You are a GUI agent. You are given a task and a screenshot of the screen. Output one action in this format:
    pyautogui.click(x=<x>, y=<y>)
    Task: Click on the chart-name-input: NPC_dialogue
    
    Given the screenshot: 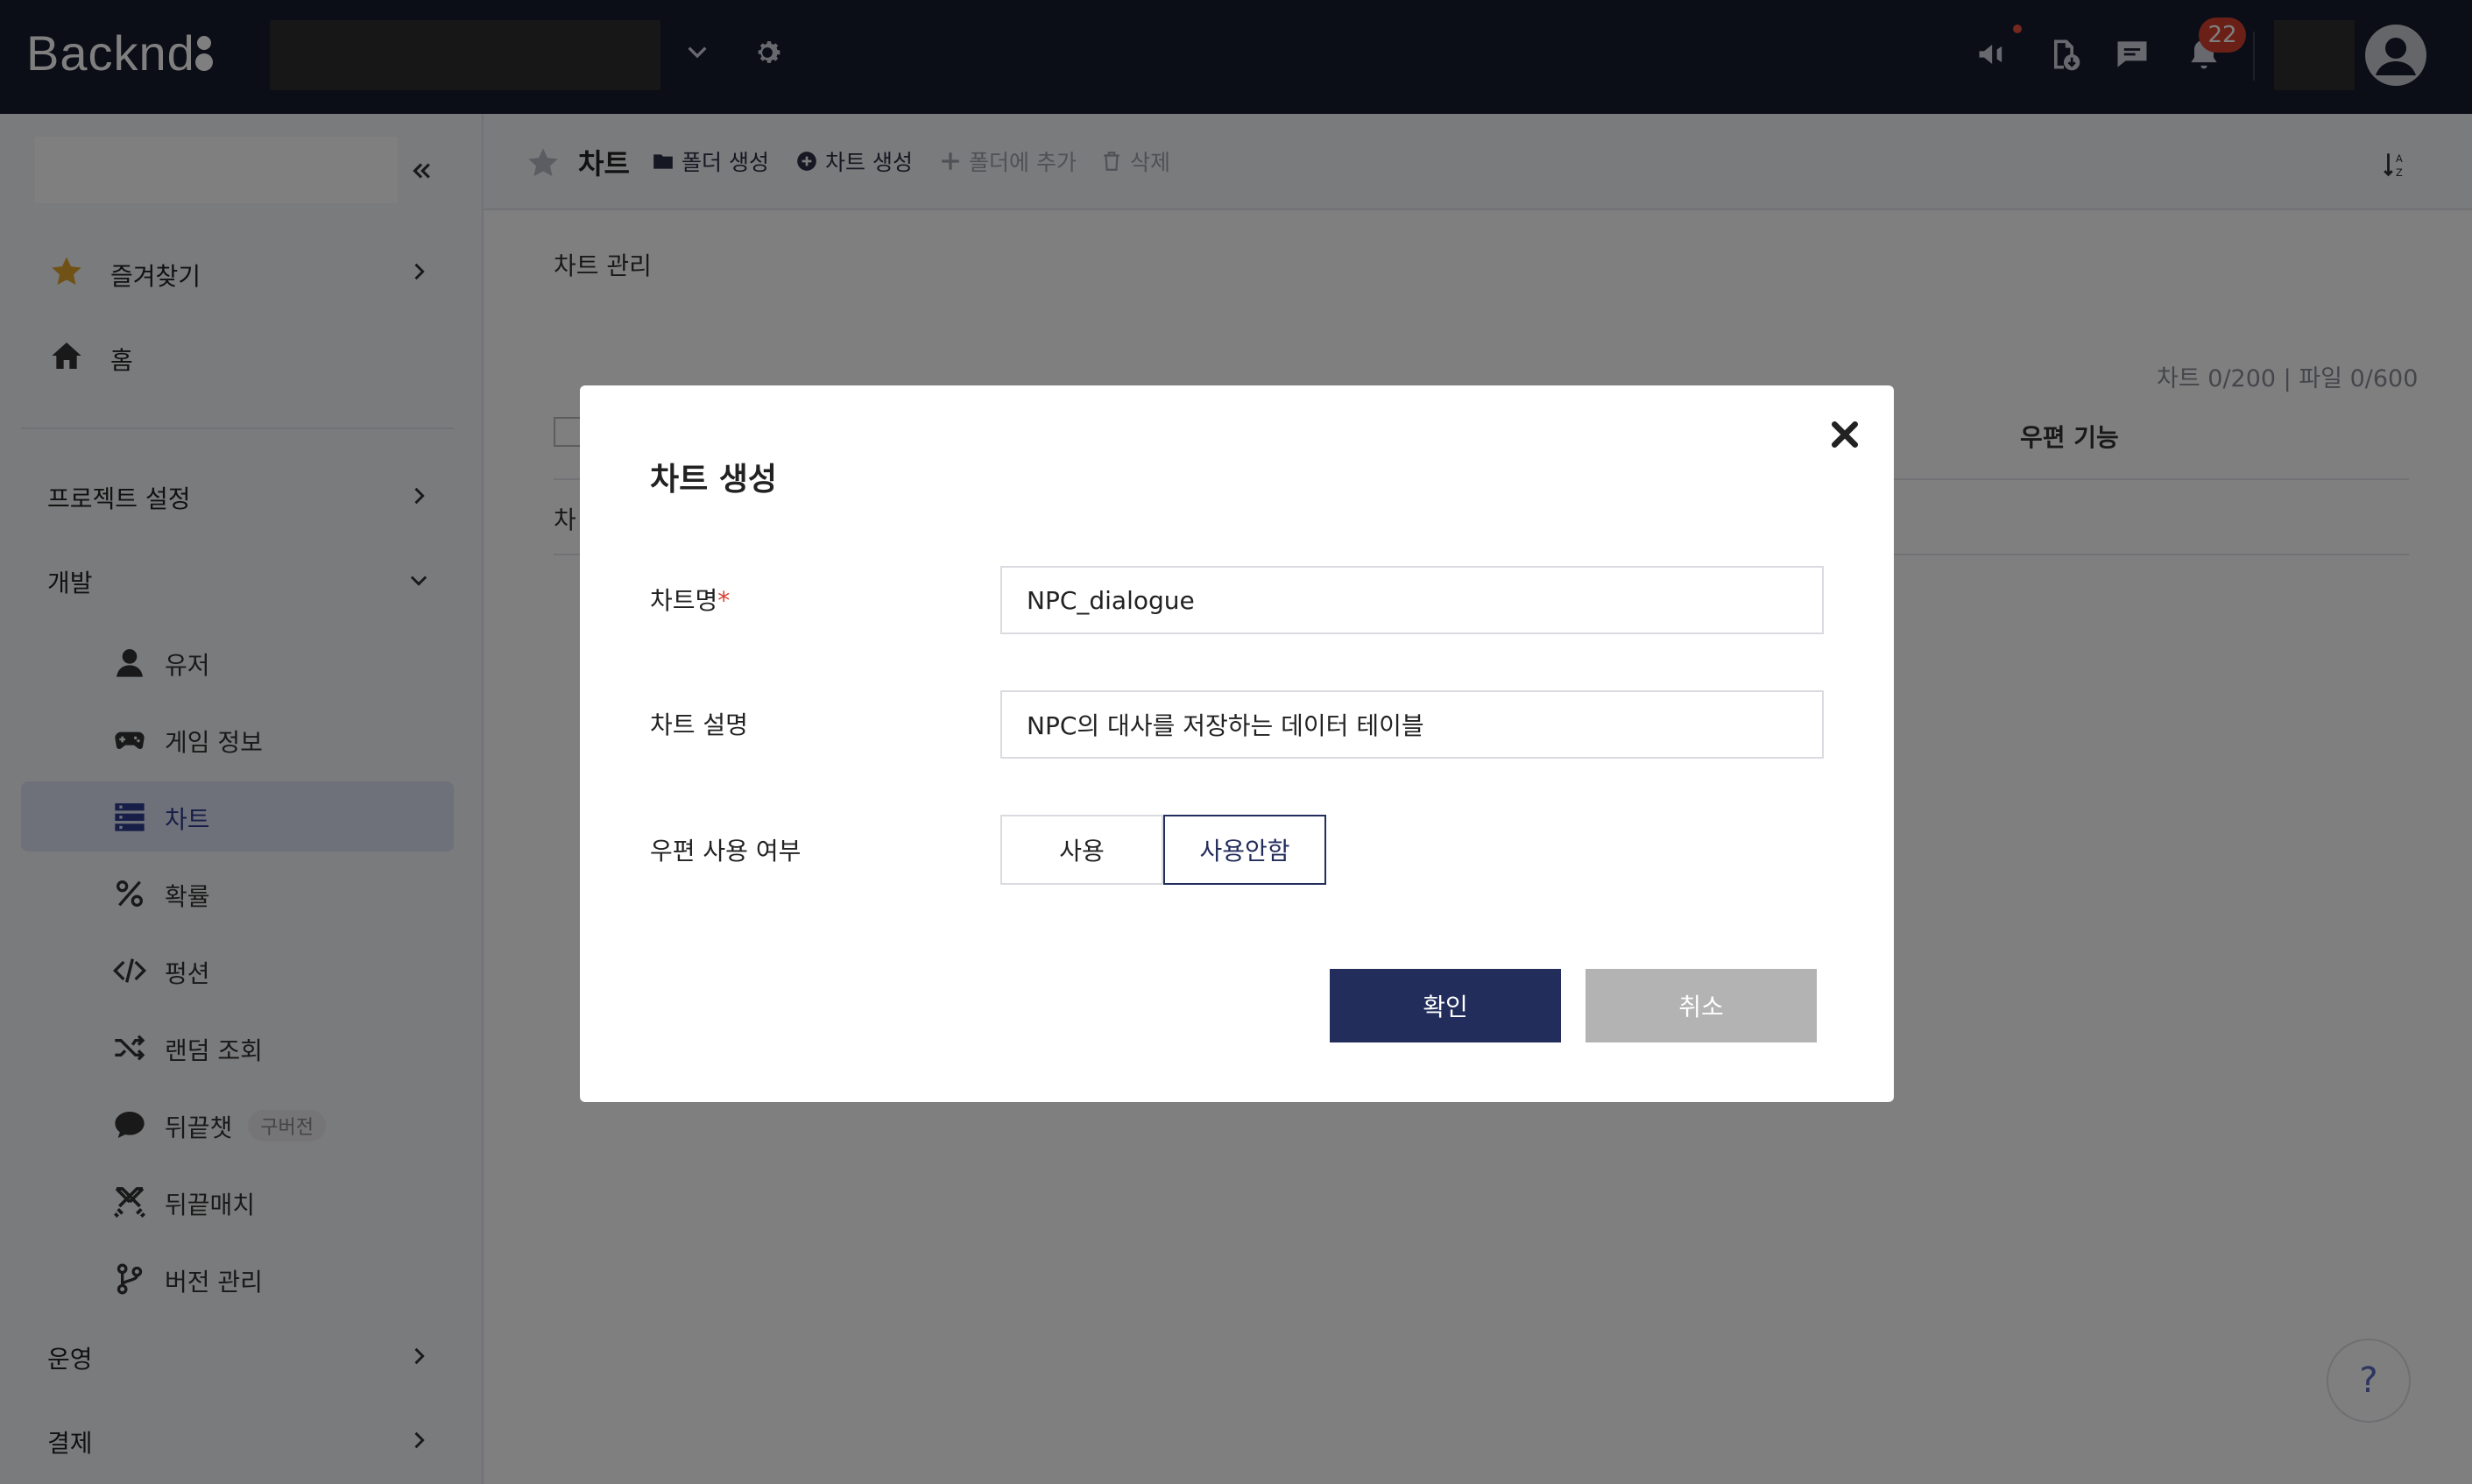 What is the action you would take?
    pyautogui.click(x=1412, y=600)
    